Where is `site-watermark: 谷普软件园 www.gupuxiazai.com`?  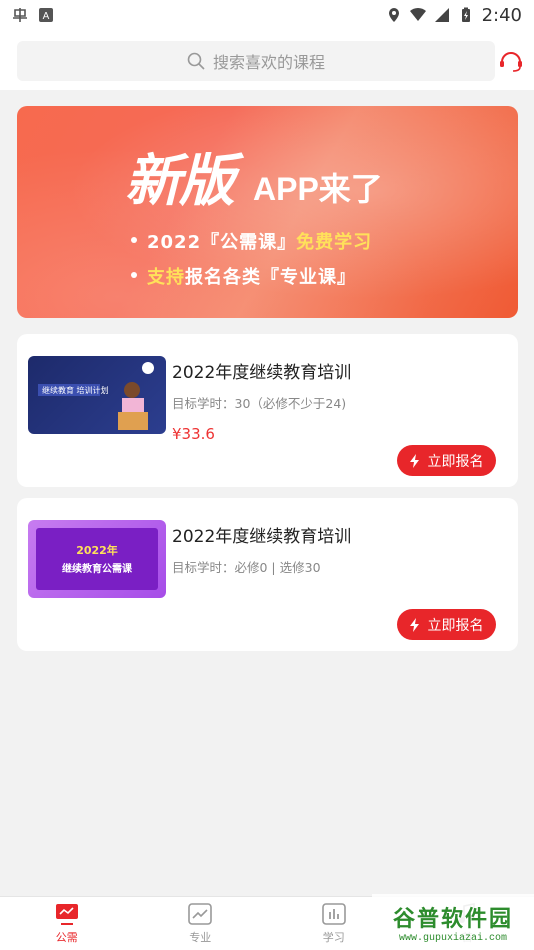 site-watermark: 谷普软件园 www.gupuxiazai.com is located at coordinates (453, 922).